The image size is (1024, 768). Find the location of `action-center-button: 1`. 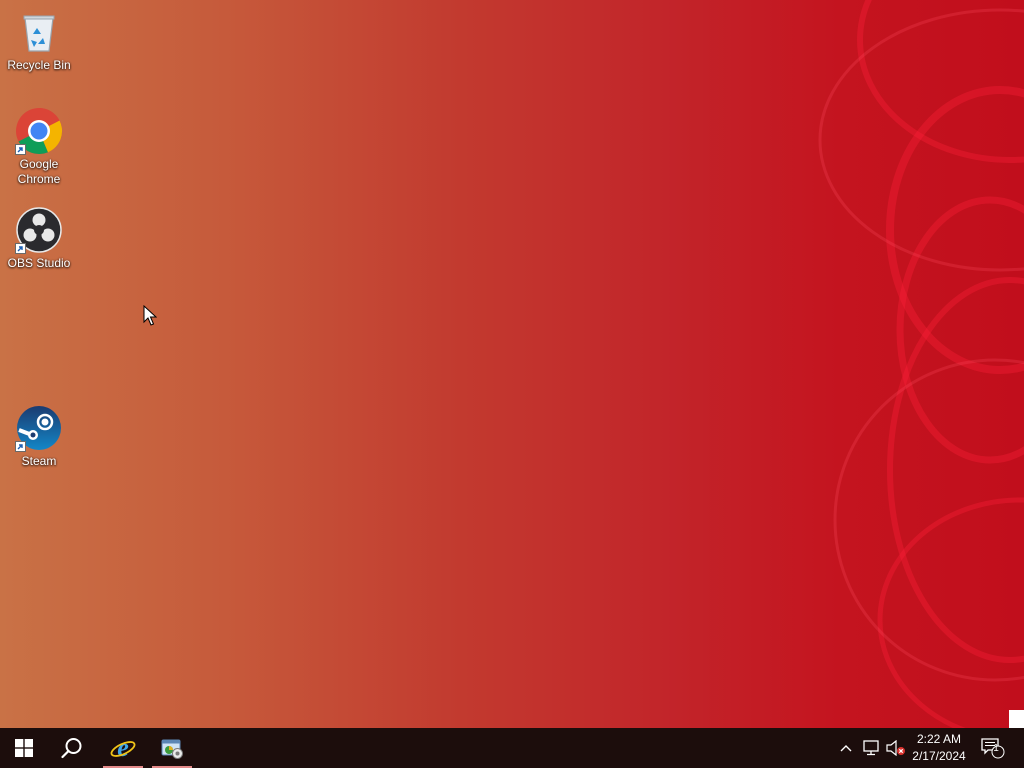

action-center-button: 1 is located at coordinates (993, 748).